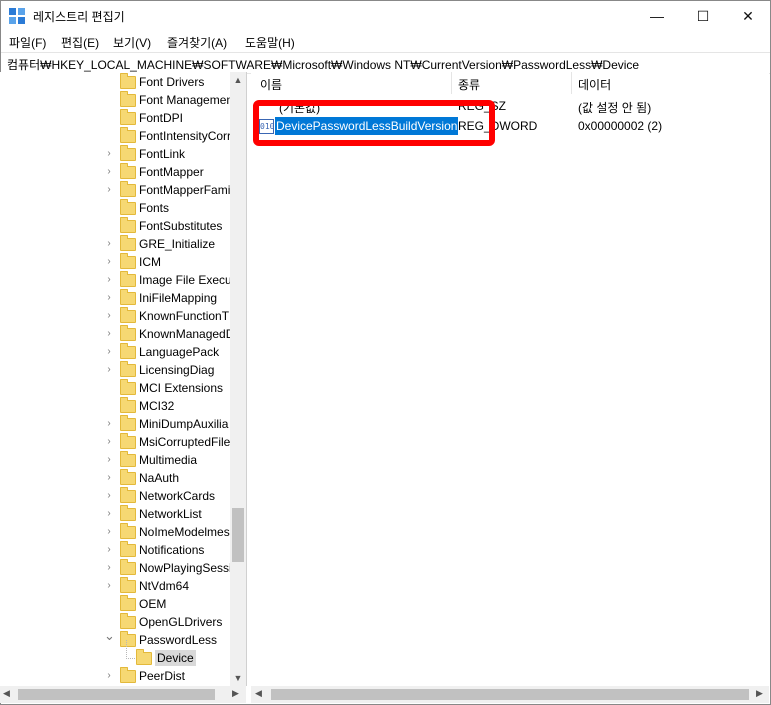  I want to click on tree-item: › NoImeModelmes, so click(115, 532).